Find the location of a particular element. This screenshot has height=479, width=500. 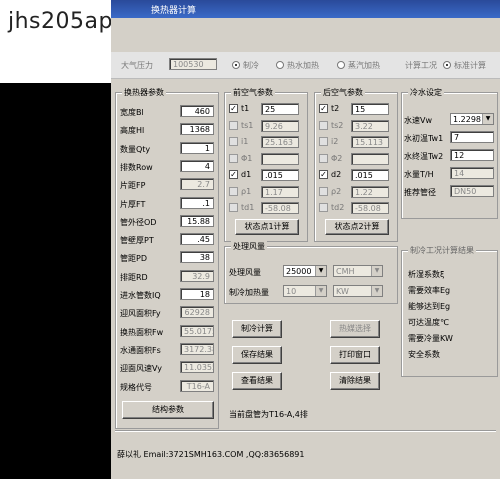

print-window-button: 打印窗口 is located at coordinates (355, 355).